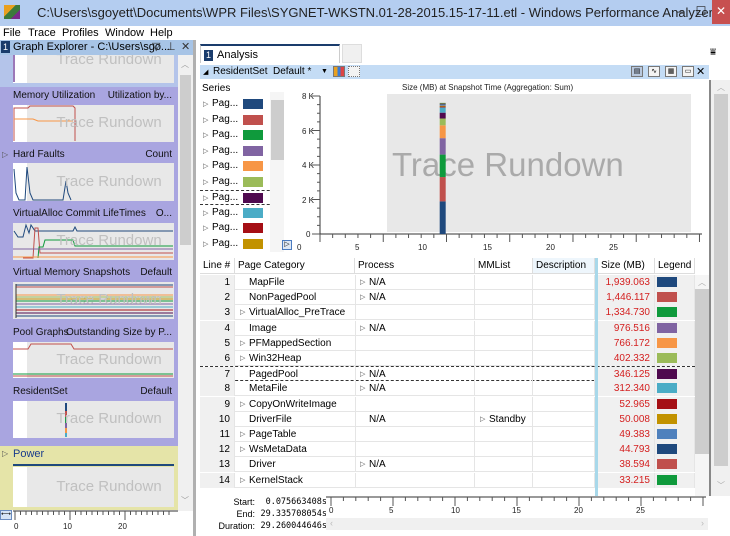 Image resolution: width=730 pixels, height=536 pixels. What do you see at coordinates (352, 53) in the screenshot?
I see `new-tab-button` at bounding box center [352, 53].